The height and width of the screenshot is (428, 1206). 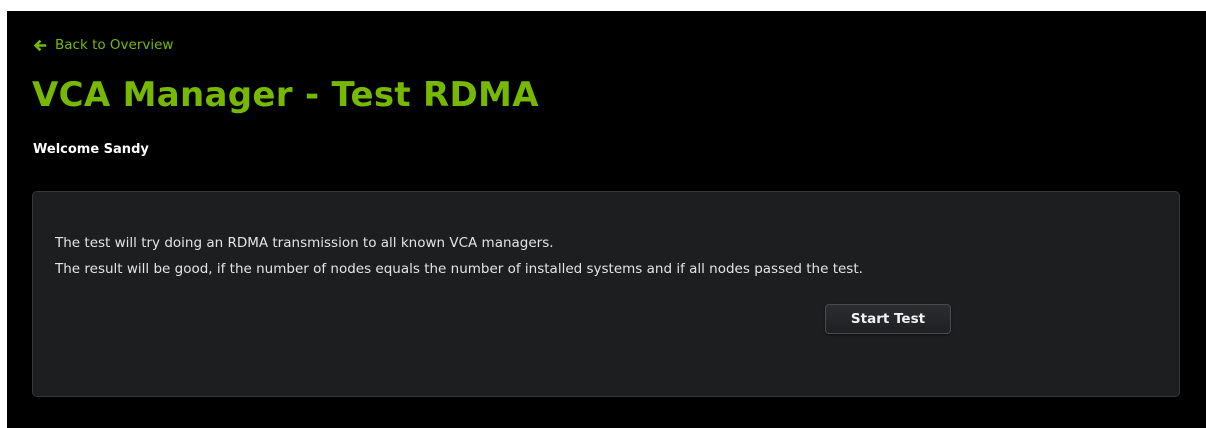 What do you see at coordinates (888, 319) in the screenshot?
I see `start-test-button: Start Test` at bounding box center [888, 319].